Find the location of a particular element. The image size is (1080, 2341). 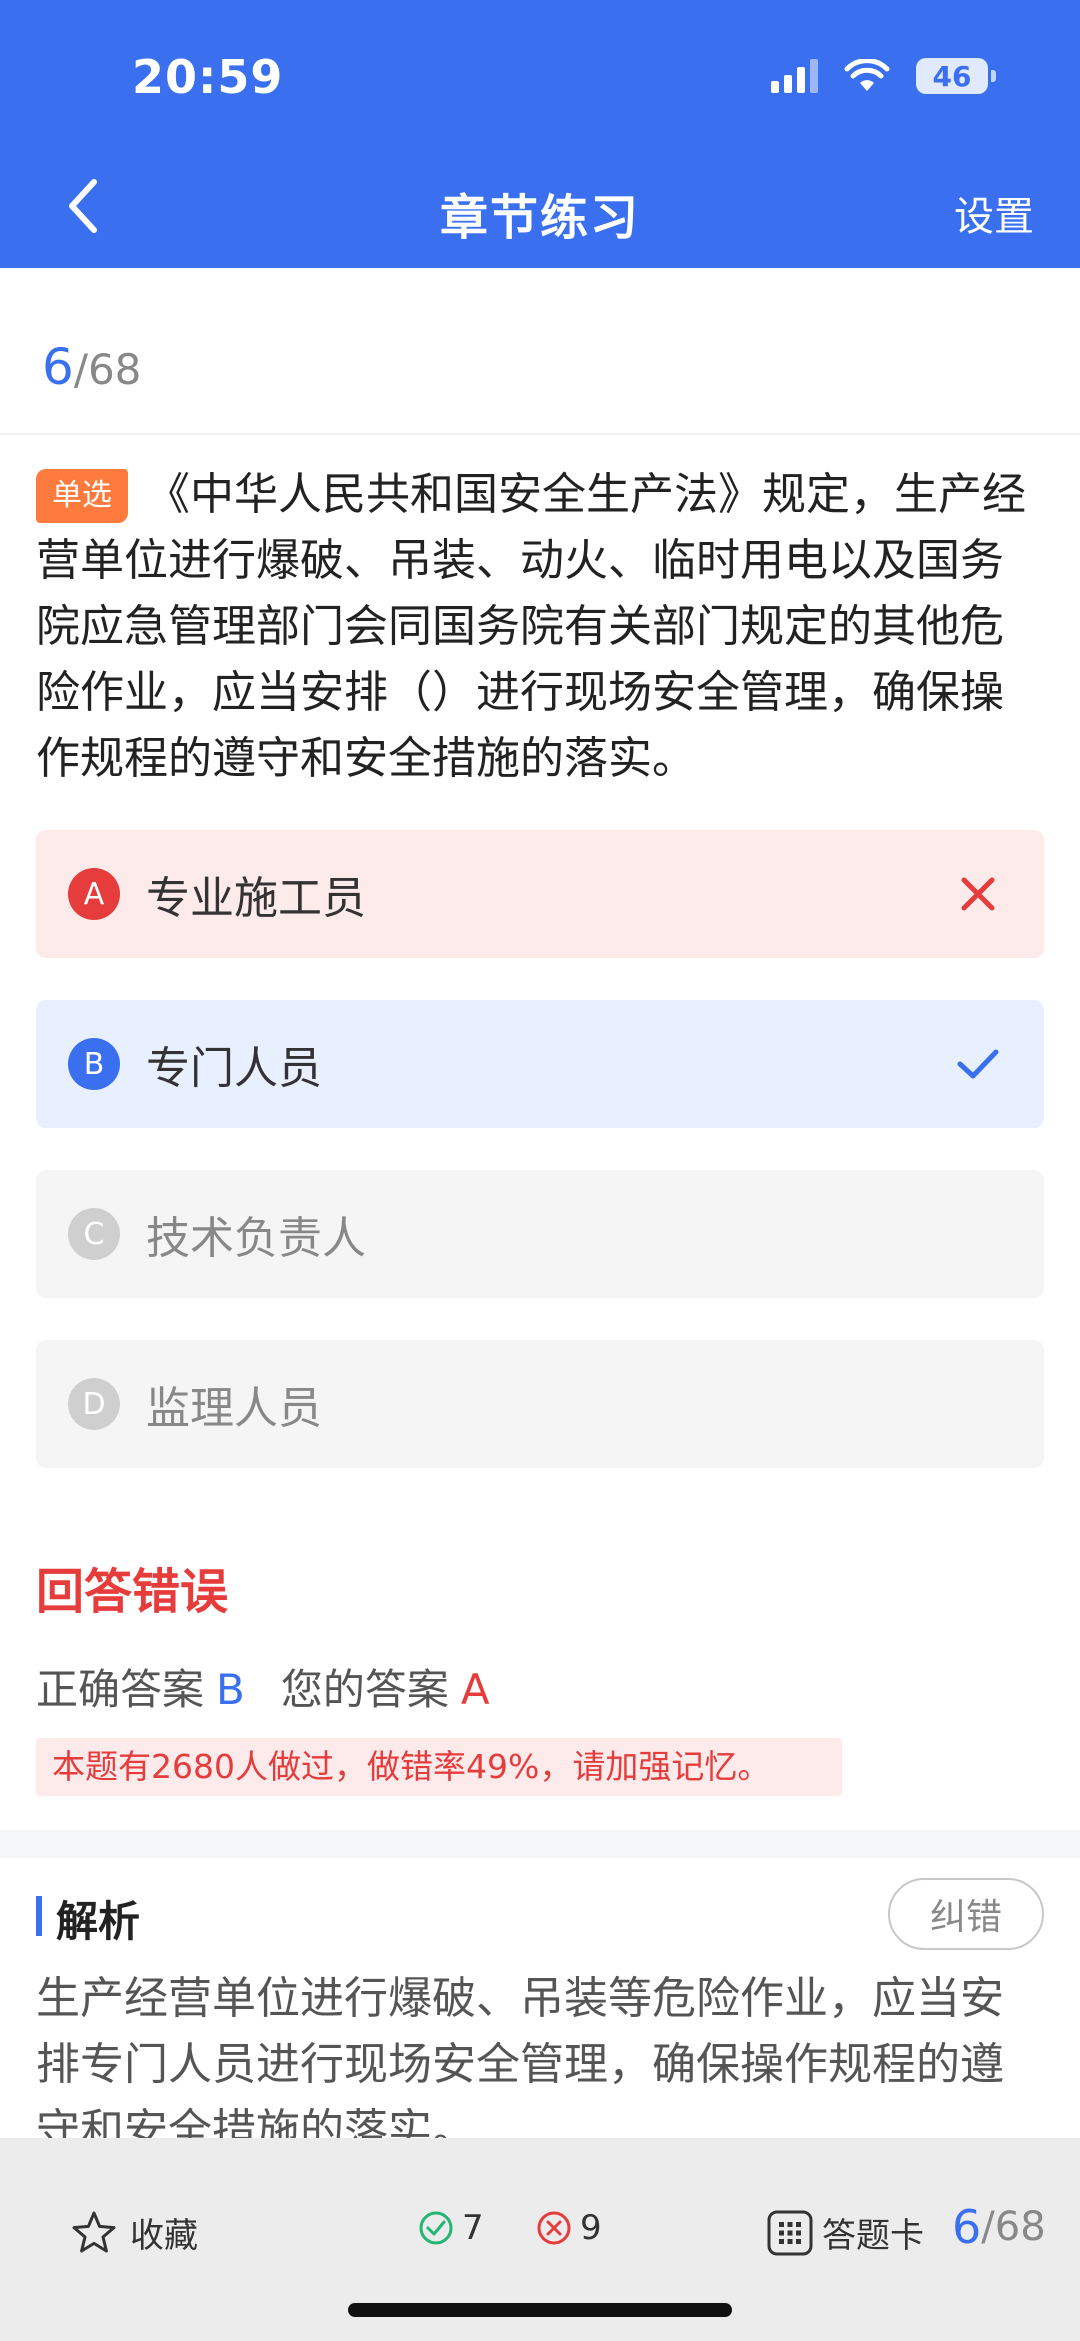

answer-card-button: 答题卡 is located at coordinates (845, 2232).